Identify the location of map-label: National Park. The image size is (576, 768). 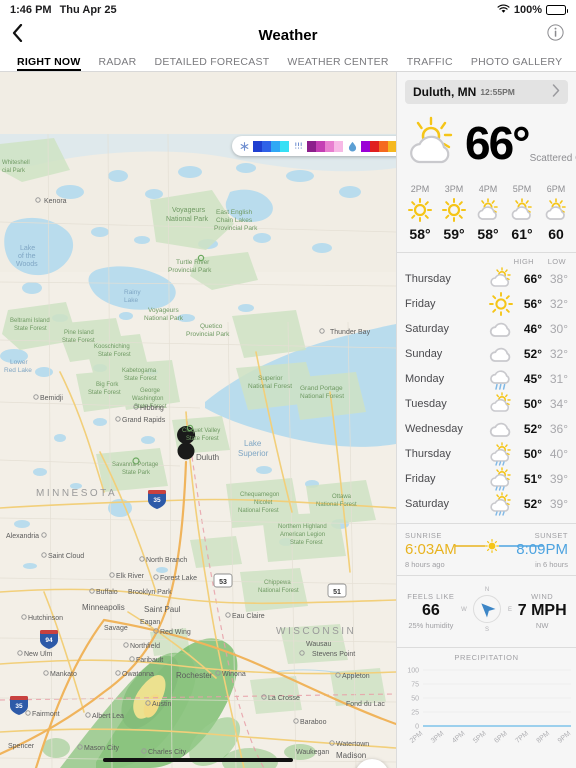
(187, 219).